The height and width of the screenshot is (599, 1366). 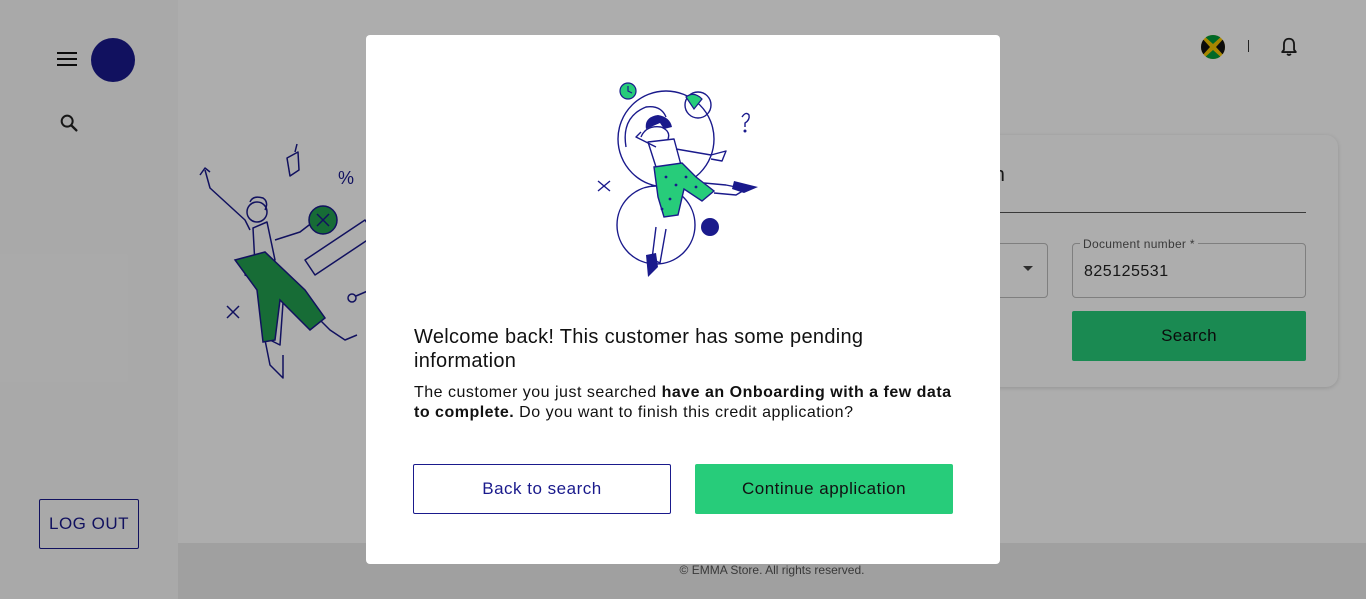 I want to click on dialog-message-prefix: The customer you just searched, so click(x=538, y=392).